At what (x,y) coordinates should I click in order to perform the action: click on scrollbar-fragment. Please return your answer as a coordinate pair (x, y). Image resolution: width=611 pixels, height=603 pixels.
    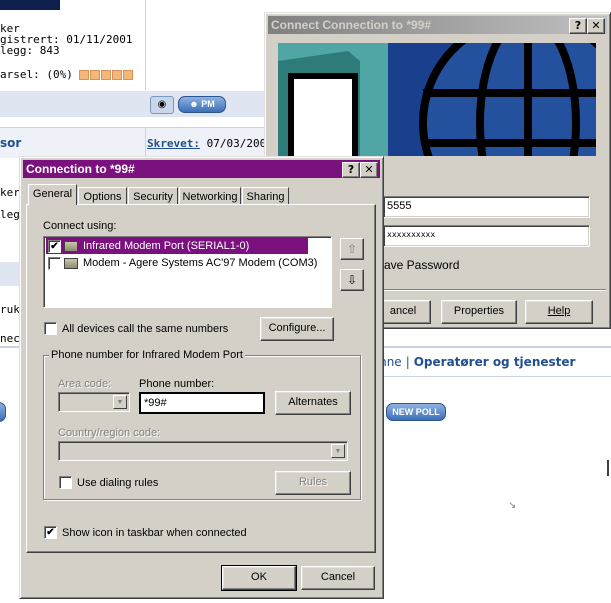
    Looking at the image, I should click on (608, 468).